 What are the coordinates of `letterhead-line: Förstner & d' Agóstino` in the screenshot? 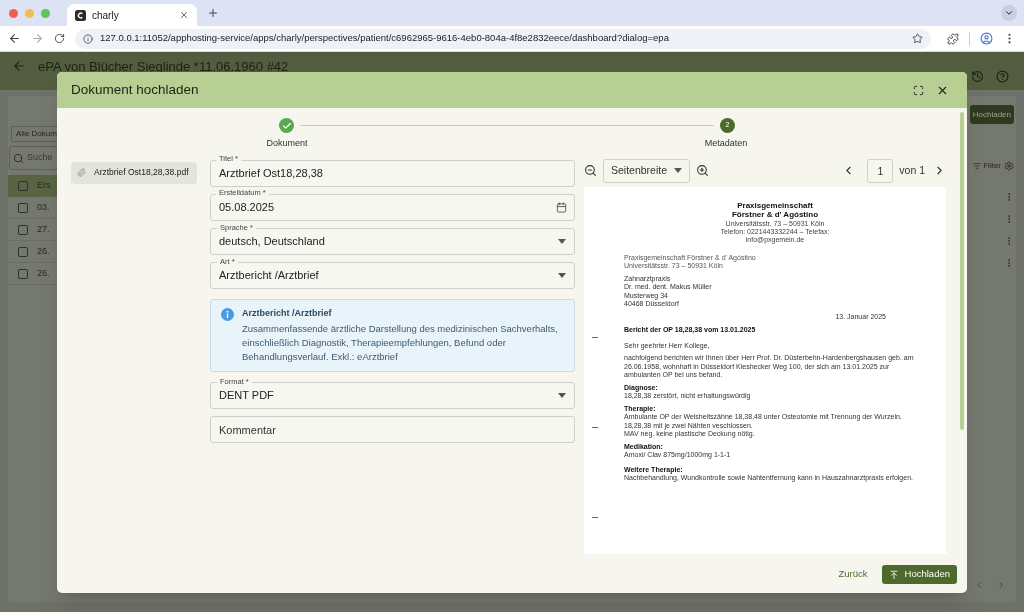 It's located at (774, 215).